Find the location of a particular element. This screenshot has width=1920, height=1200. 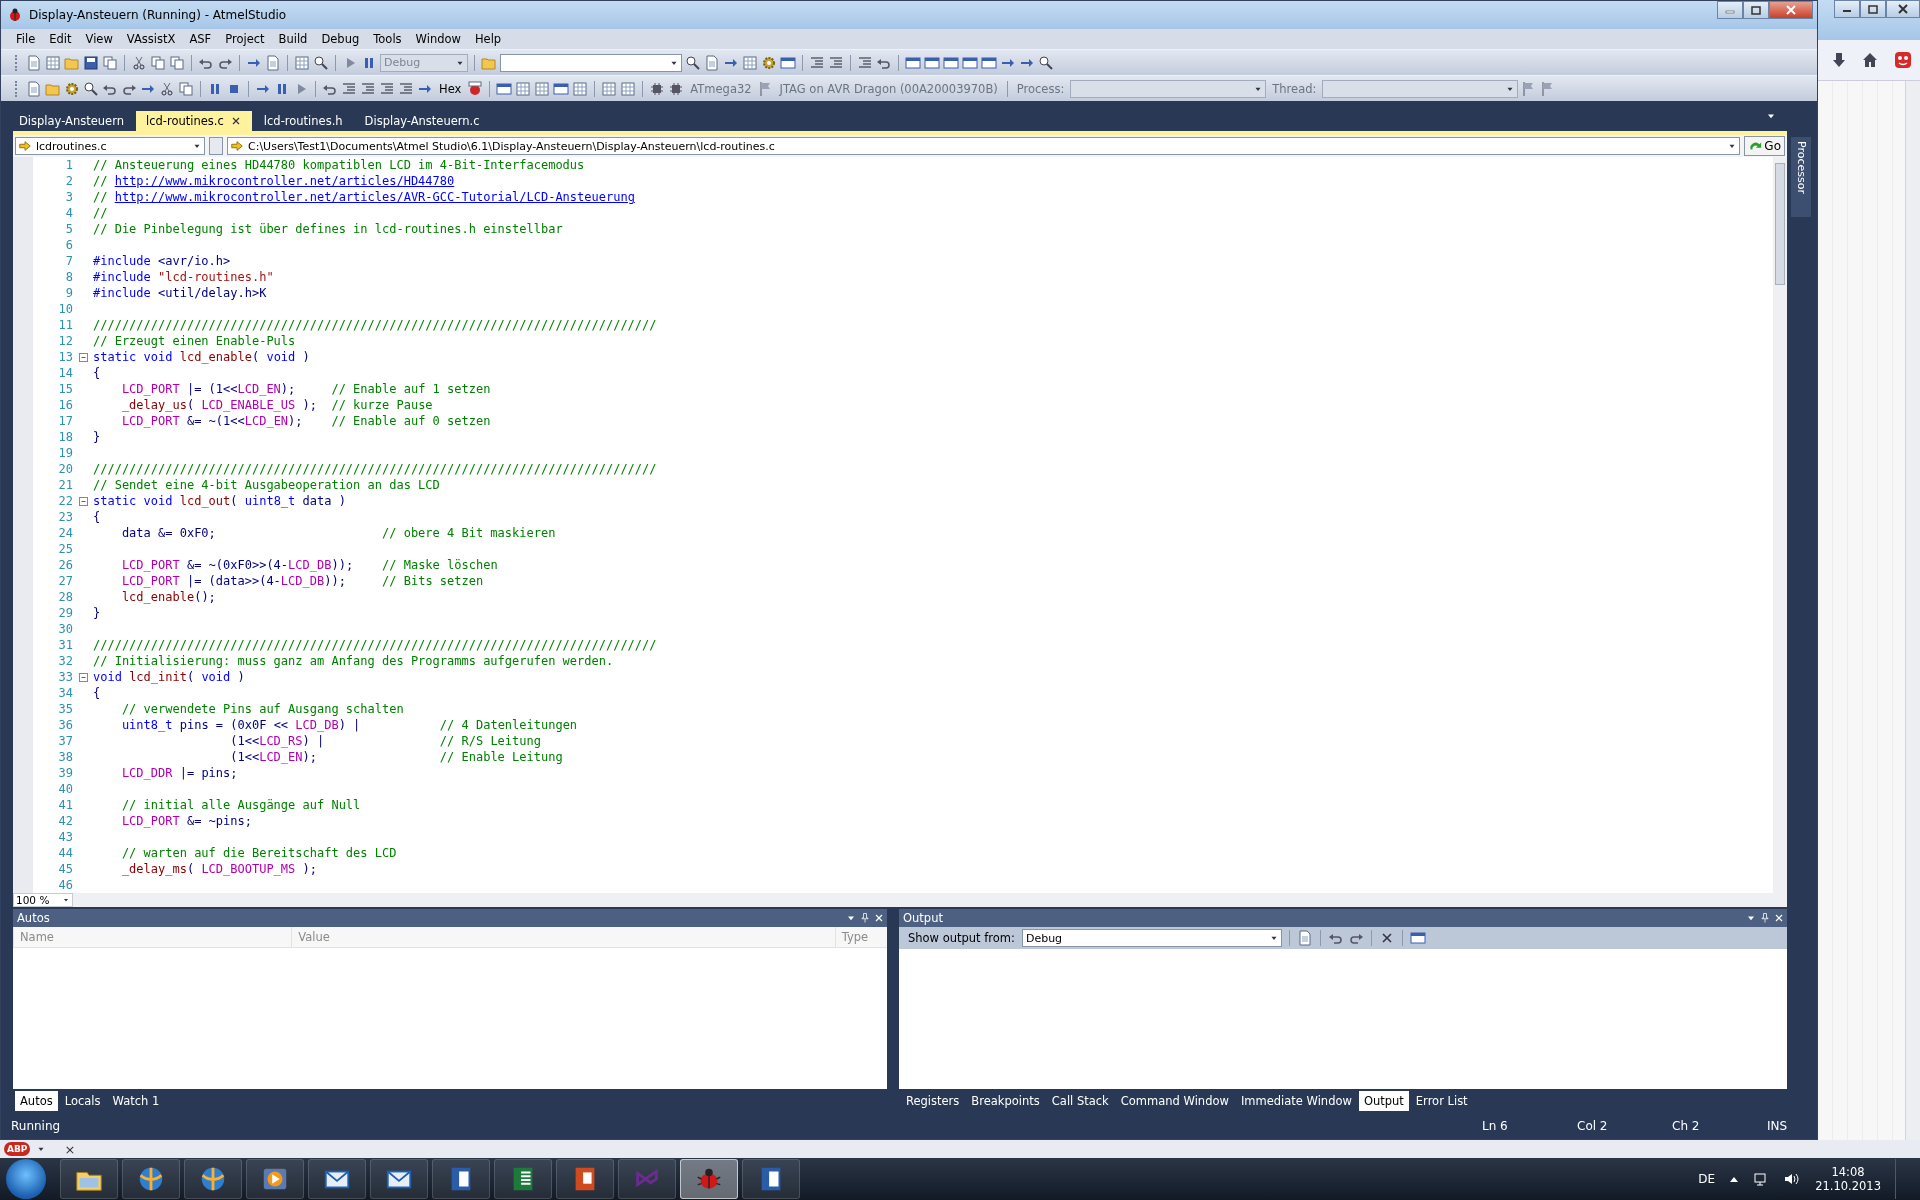

adblock-badge: ABP is located at coordinates (17, 1149).